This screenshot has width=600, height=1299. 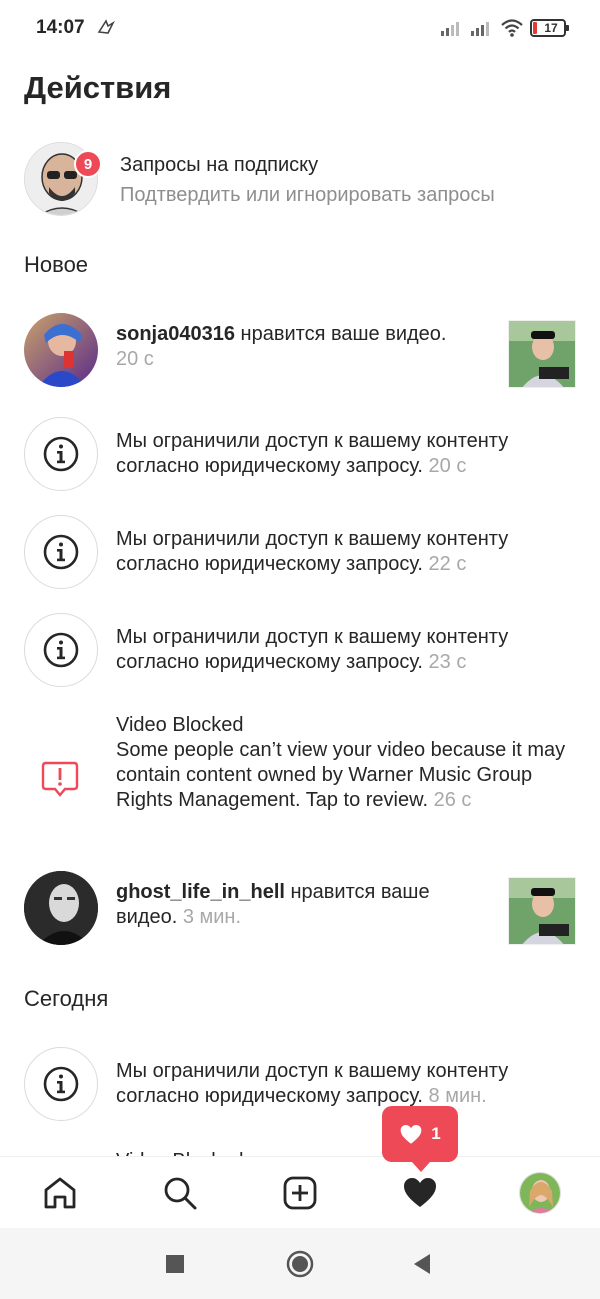 I want to click on add-post-icon, so click(x=300, y=1193).